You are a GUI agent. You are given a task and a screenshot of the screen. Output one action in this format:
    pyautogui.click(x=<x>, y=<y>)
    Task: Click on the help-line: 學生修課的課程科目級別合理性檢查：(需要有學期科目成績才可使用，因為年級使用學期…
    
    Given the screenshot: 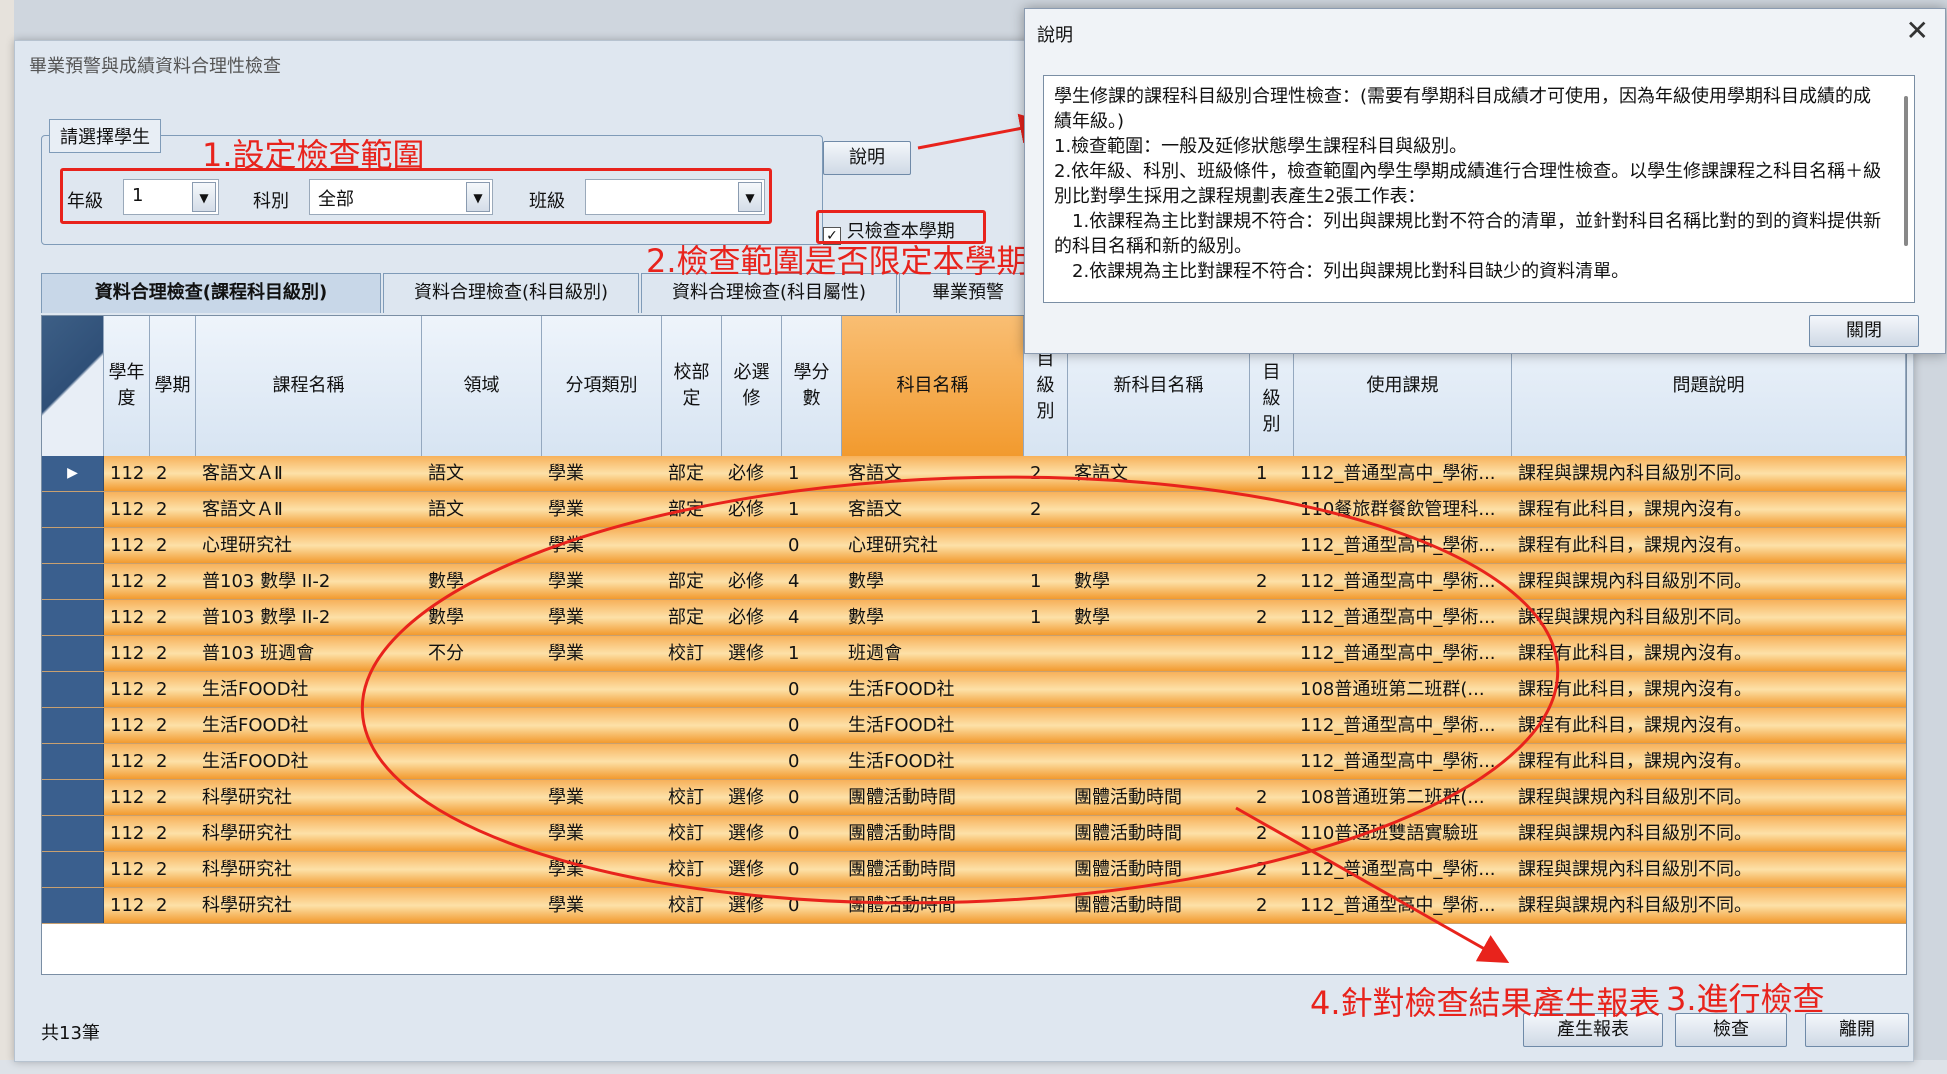 What is the action you would take?
    pyautogui.click(x=1463, y=109)
    